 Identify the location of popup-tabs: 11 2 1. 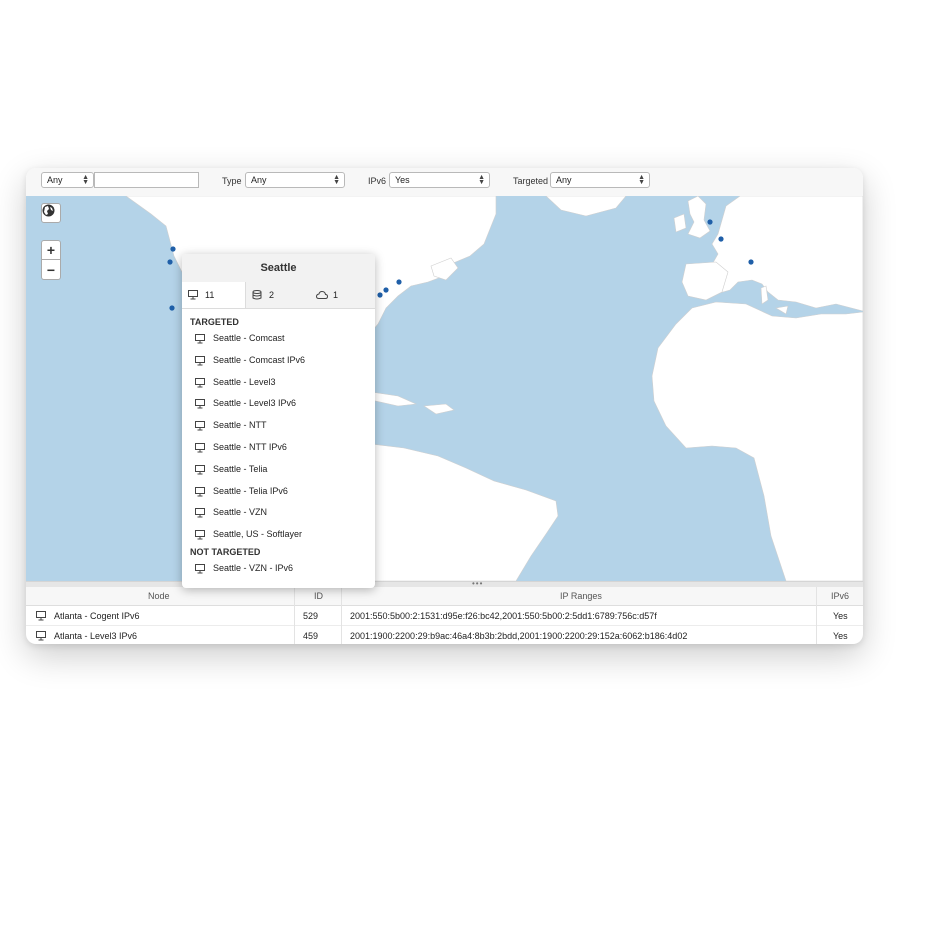
(278, 295).